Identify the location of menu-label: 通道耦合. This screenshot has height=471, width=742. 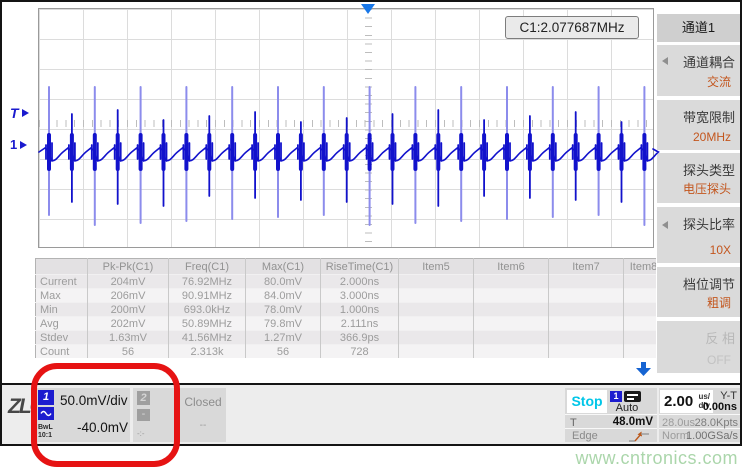
(708, 62).